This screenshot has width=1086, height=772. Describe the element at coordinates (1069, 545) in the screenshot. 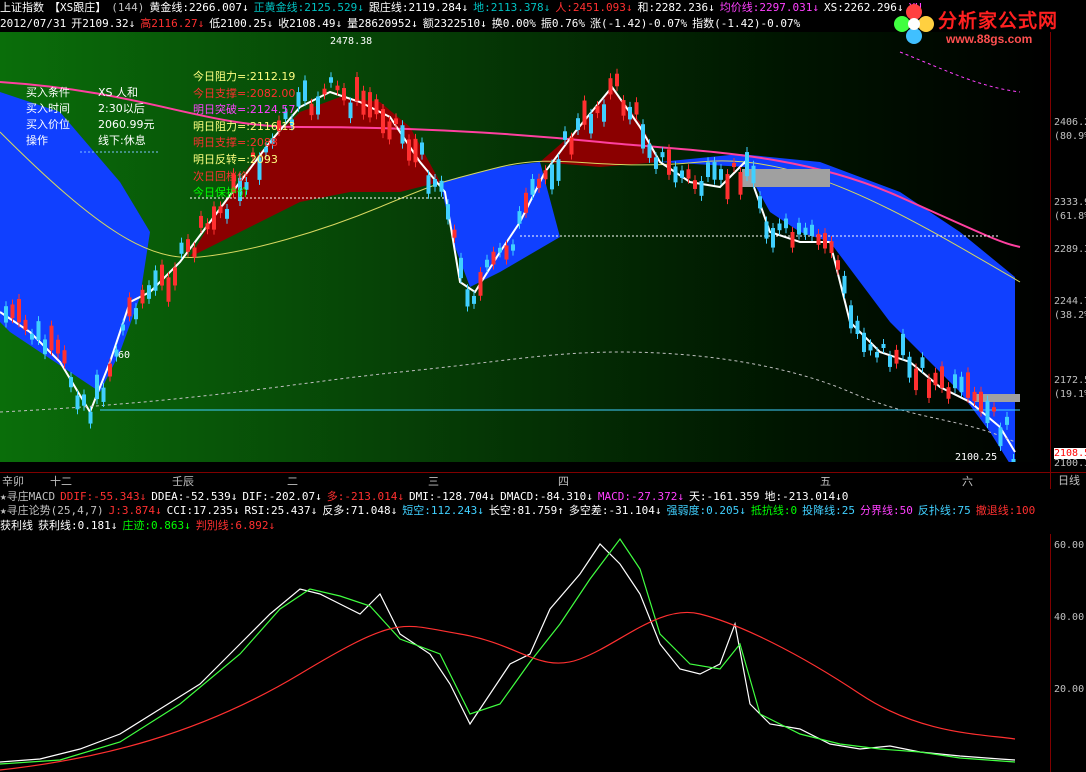

I see `indicator-axis-label-0: 60.00` at that location.